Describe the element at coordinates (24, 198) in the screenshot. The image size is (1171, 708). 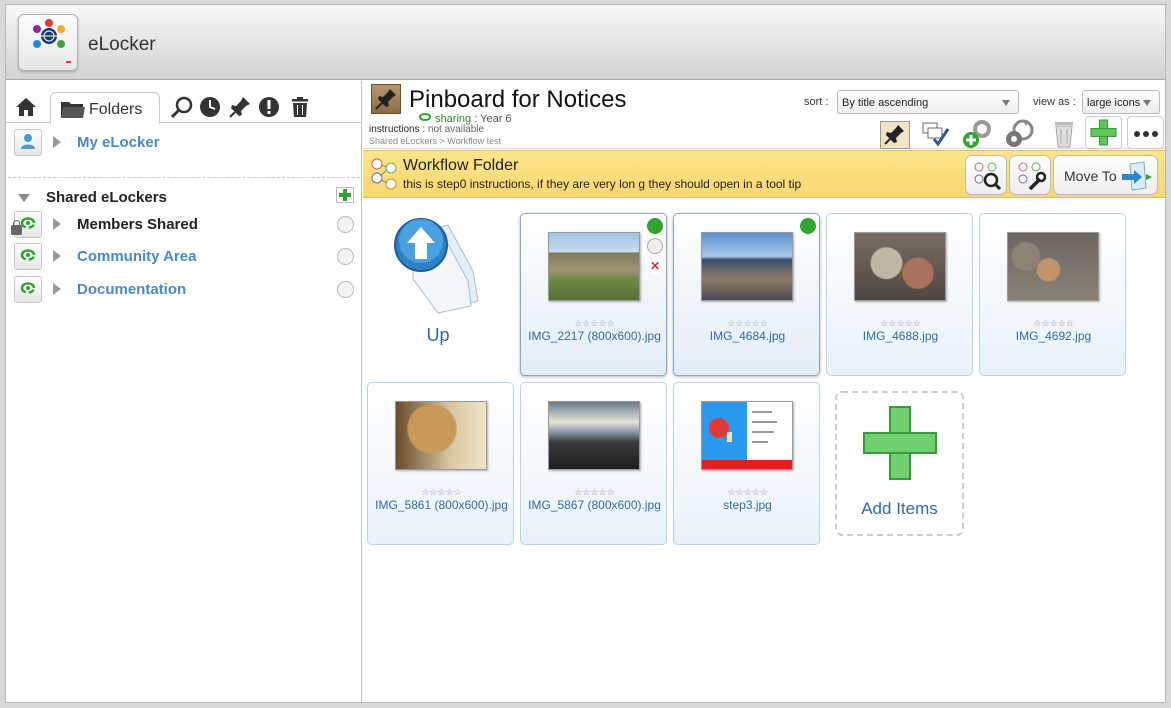
I see `collapse-arrow-icon` at that location.